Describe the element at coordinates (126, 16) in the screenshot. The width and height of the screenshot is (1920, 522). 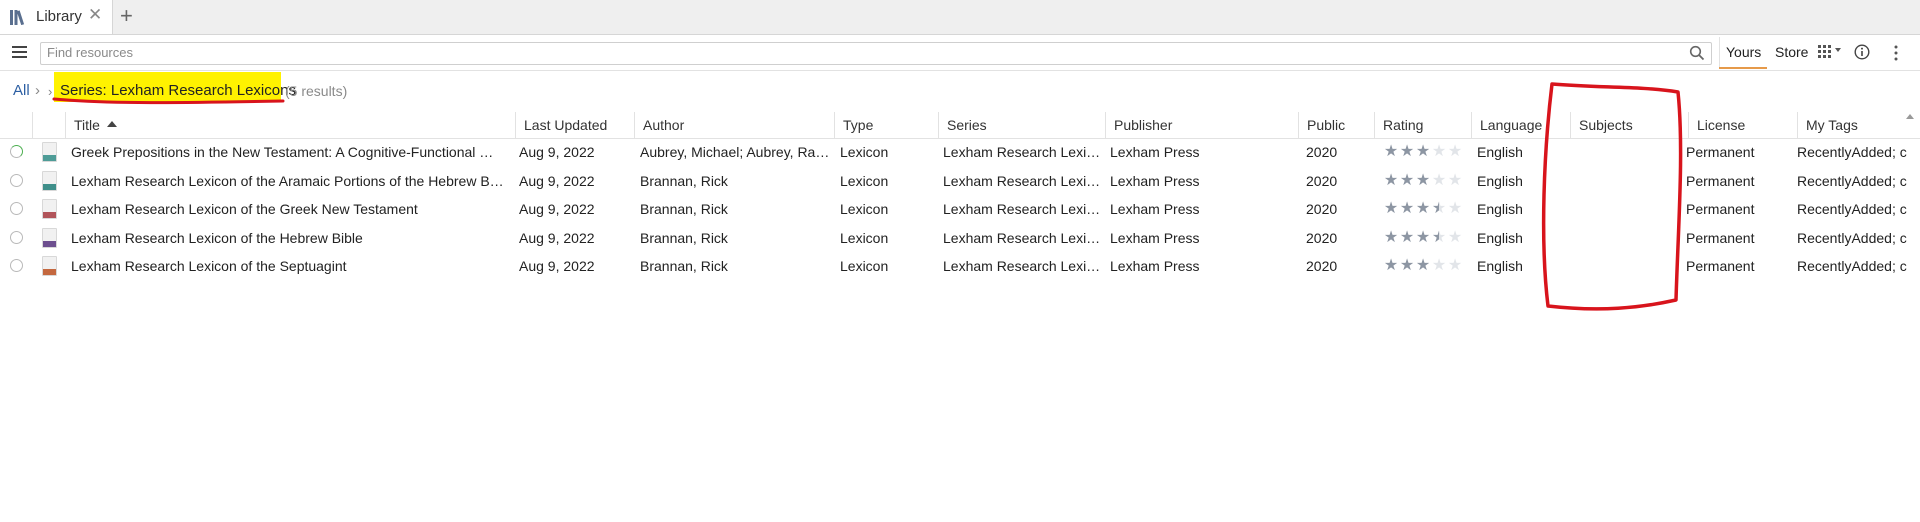
I see `new-tab-button: +` at that location.